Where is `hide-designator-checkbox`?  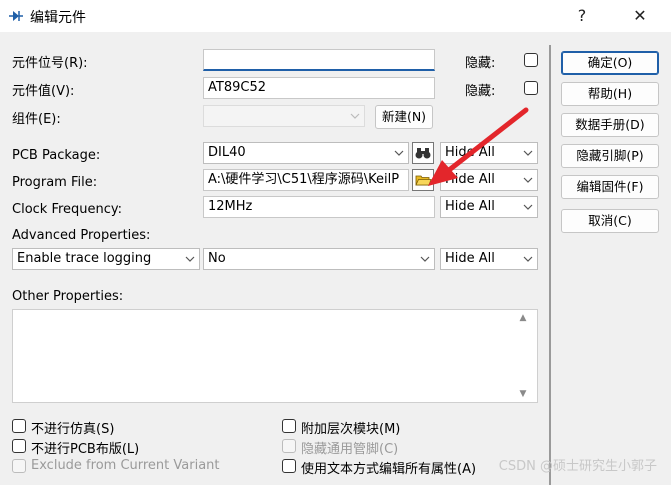
hide-designator-checkbox is located at coordinates (531, 60).